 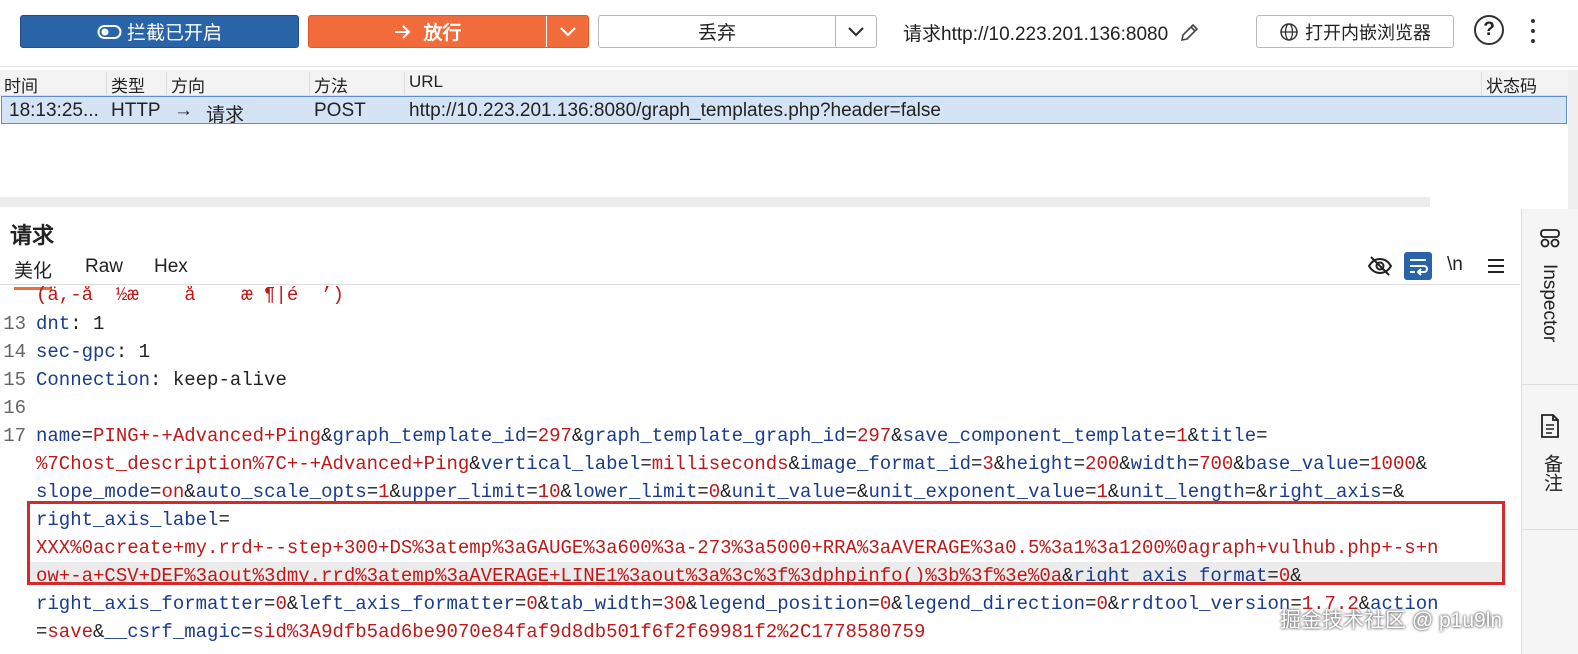 I want to click on col-url: URL, so click(x=423, y=83).